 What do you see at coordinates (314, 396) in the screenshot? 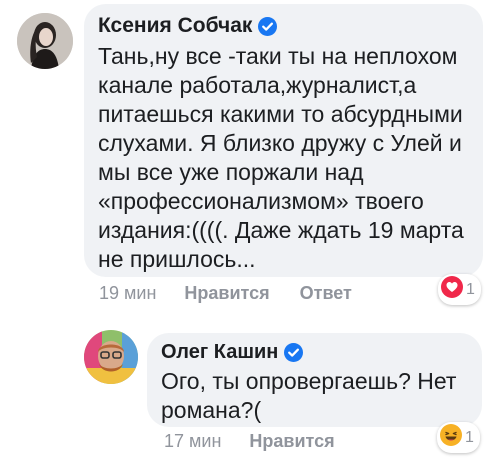
I see `comment-text: Ого, ты опровергаешь? Нет романа?(` at bounding box center [314, 396].